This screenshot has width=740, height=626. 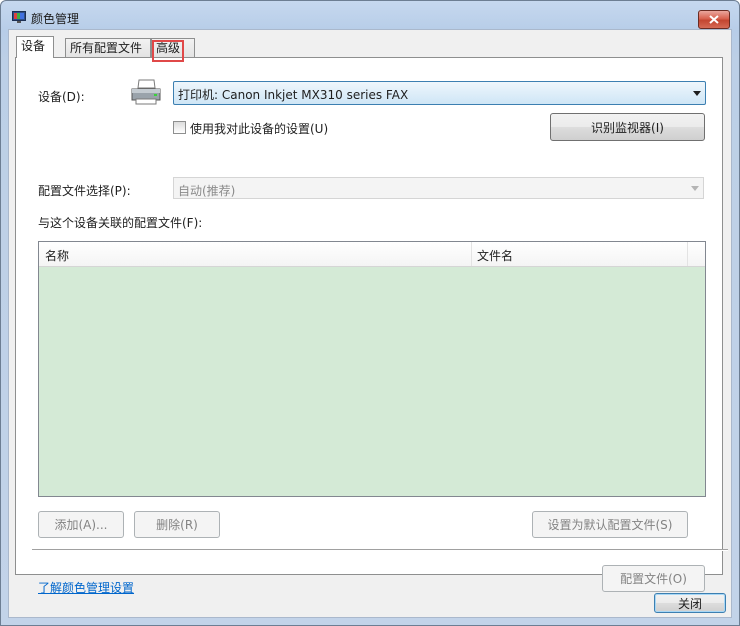 What do you see at coordinates (57, 255) in the screenshot?
I see `column-header-name: 名称` at bounding box center [57, 255].